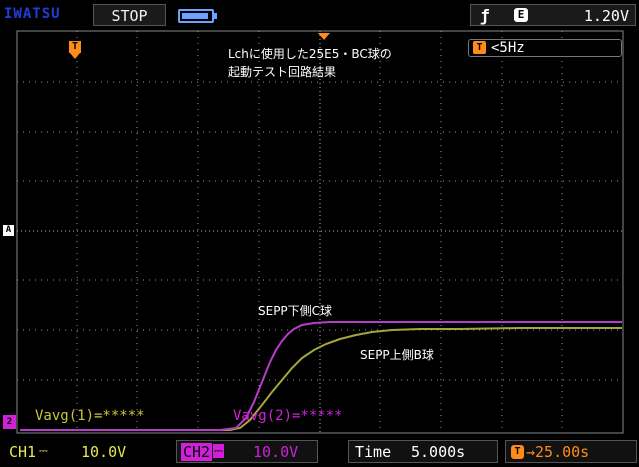 Image resolution: width=639 pixels, height=467 pixels. Describe the element at coordinates (373, 452) in the screenshot. I see `time-label: Time` at that location.